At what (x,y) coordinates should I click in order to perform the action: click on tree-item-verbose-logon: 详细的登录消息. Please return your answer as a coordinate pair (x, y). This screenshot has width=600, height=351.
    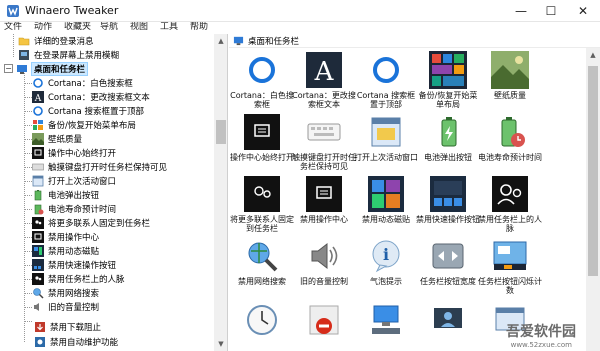
    Looking at the image, I should click on (122, 41).